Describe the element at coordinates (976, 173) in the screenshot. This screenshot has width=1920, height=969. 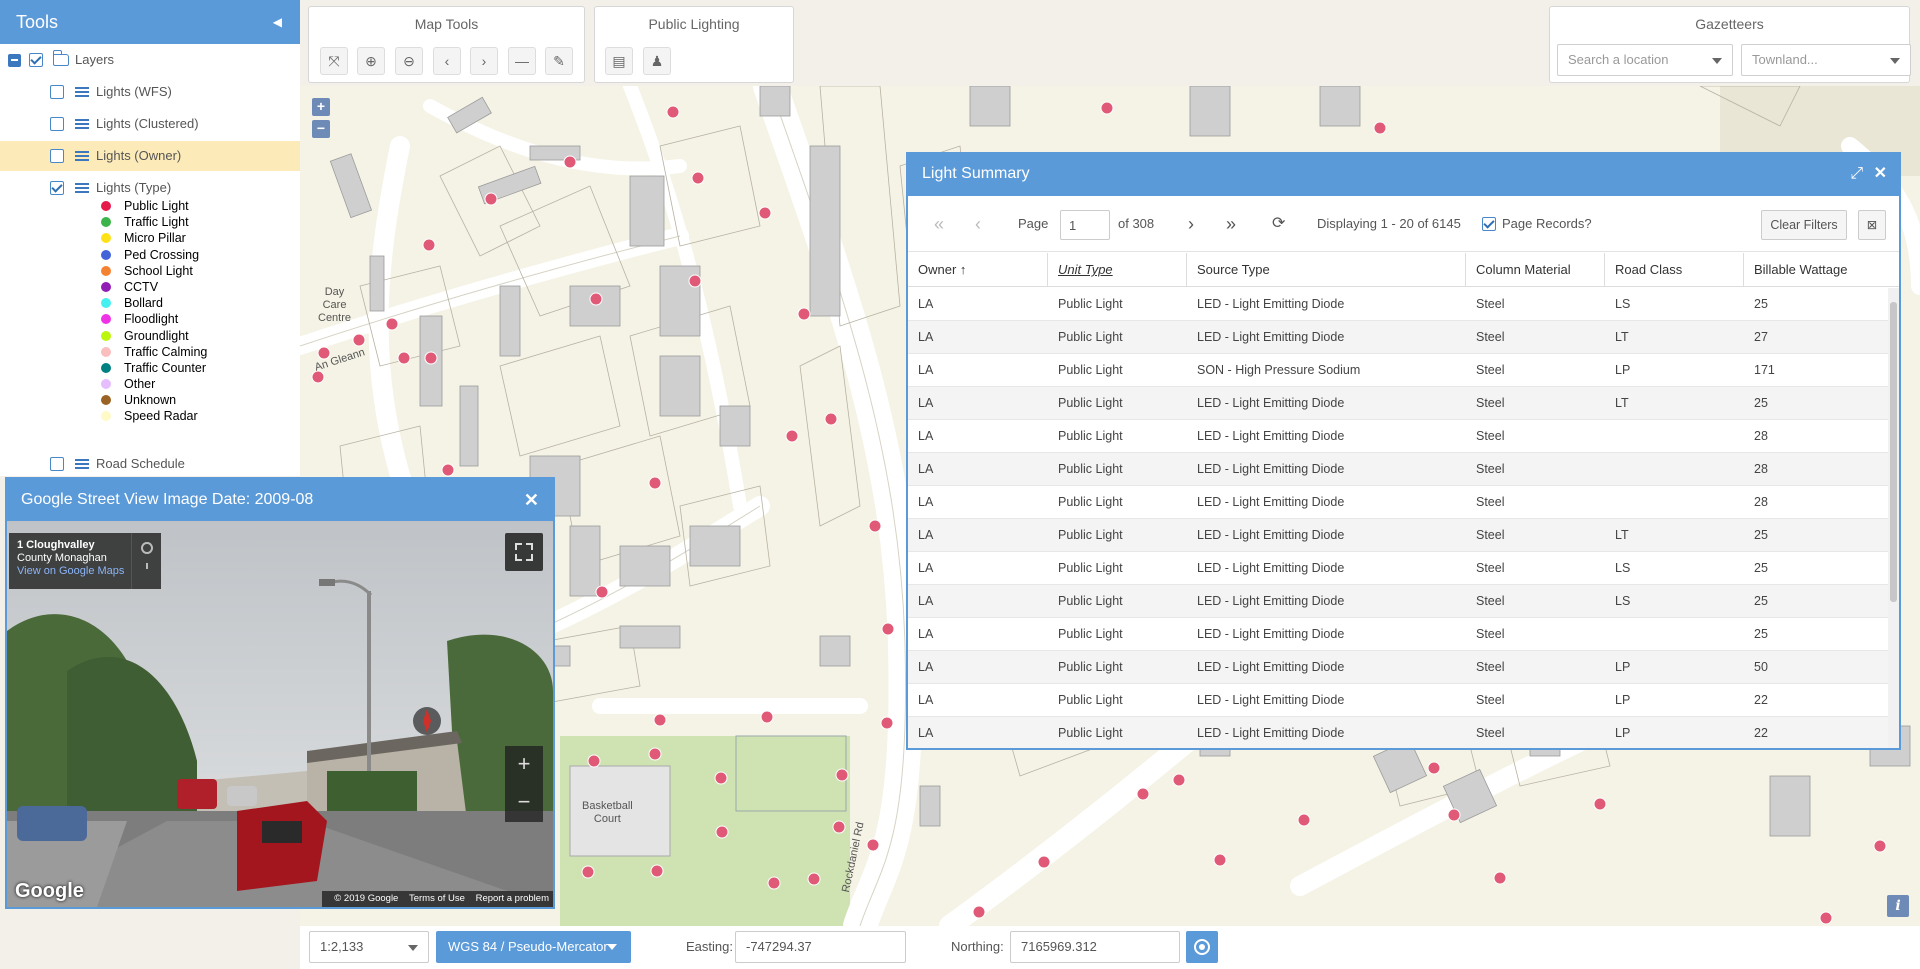
I see `light-summary-title: Light Summary` at that location.